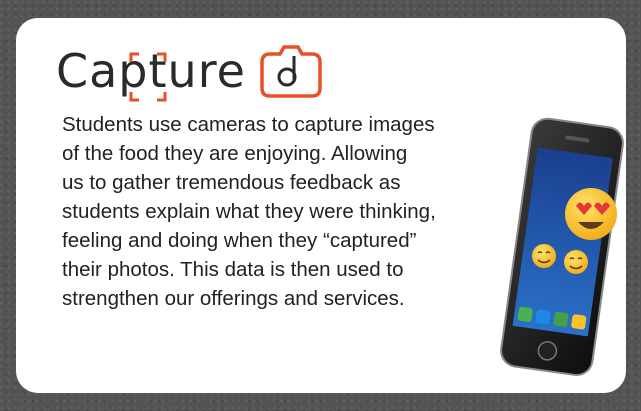 The image size is (641, 411). I want to click on smartphone-emoji-icon, so click(562, 246).